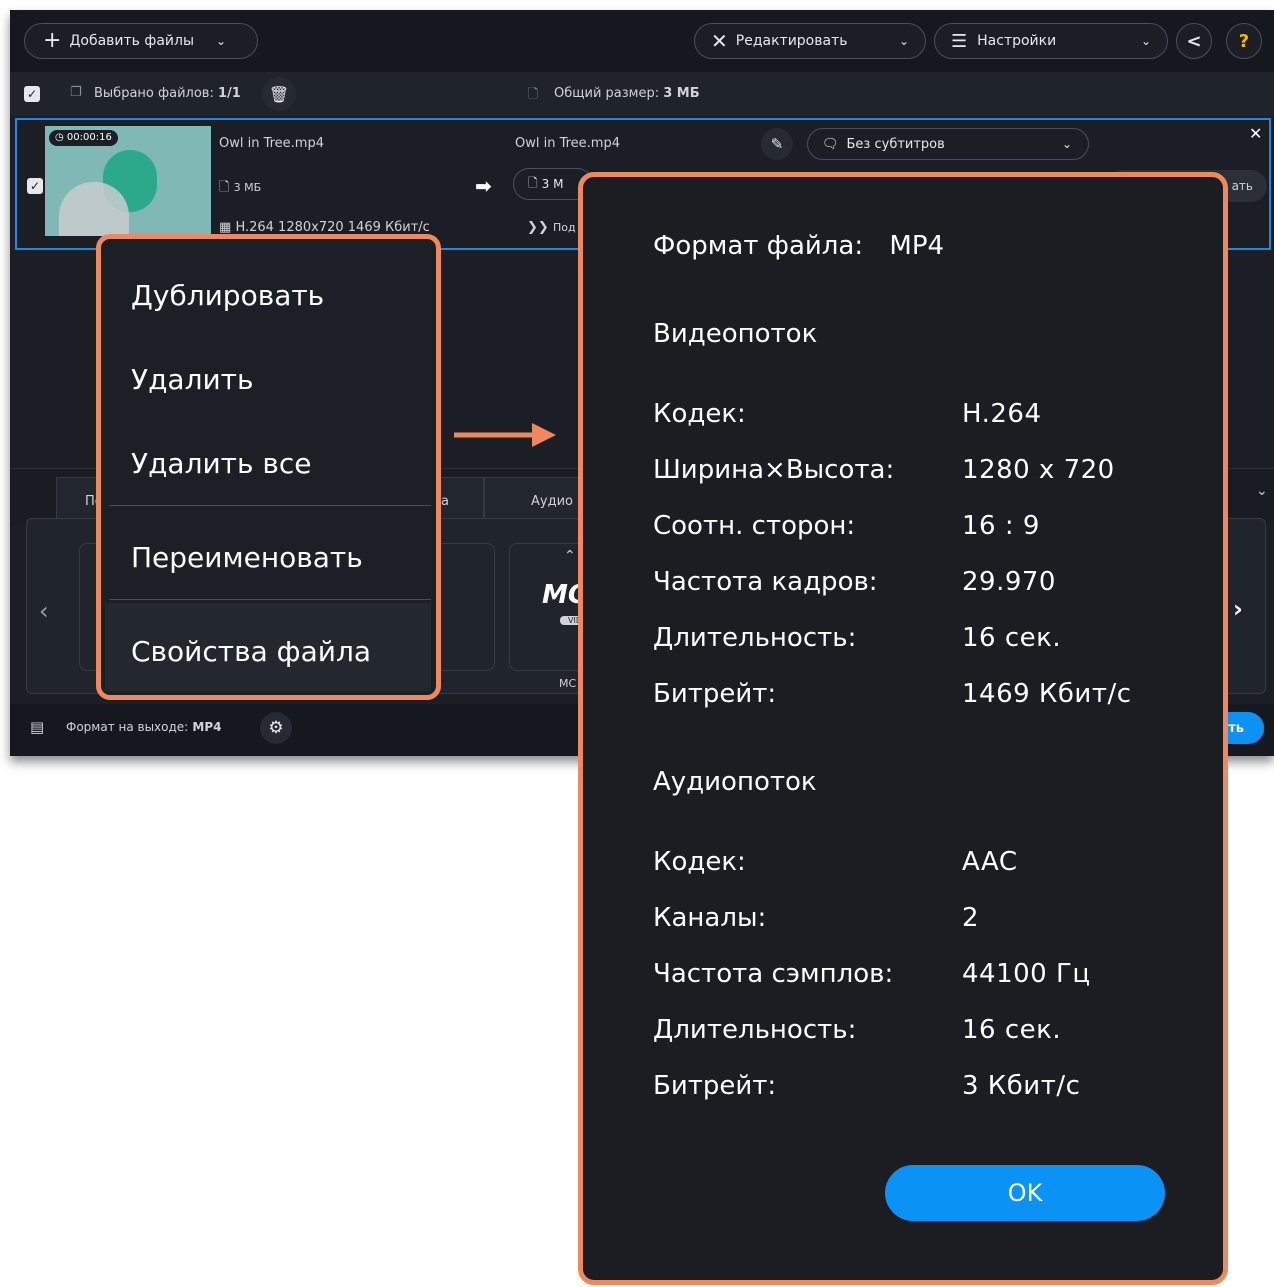  Describe the element at coordinates (1012, 1030) in the screenshot. I see `audio-duration-value: 16 сек.` at that location.